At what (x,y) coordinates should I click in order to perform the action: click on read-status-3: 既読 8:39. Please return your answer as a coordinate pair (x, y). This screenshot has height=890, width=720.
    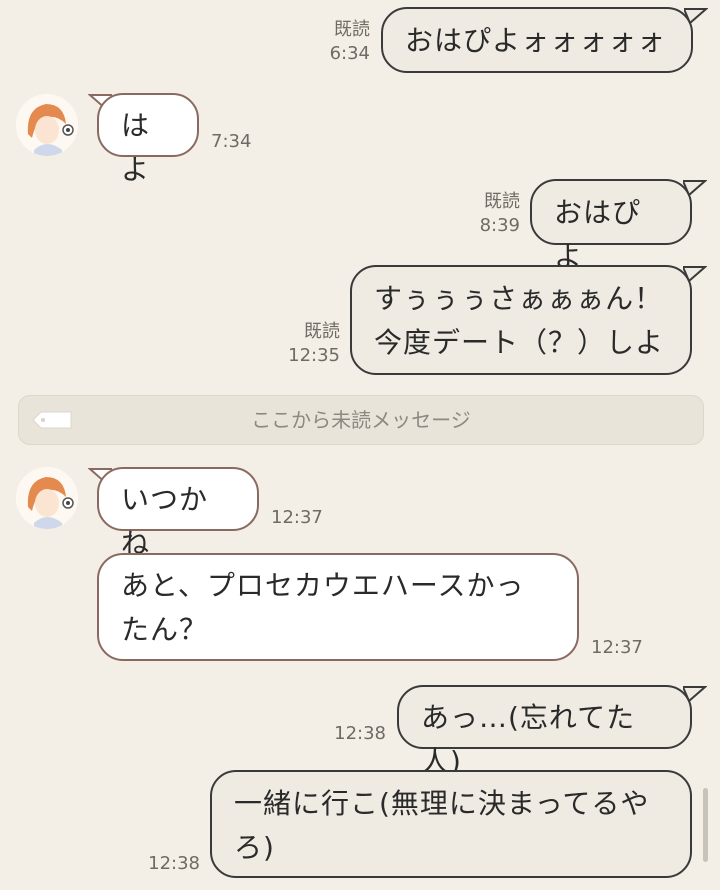
    Looking at the image, I should click on (485, 214).